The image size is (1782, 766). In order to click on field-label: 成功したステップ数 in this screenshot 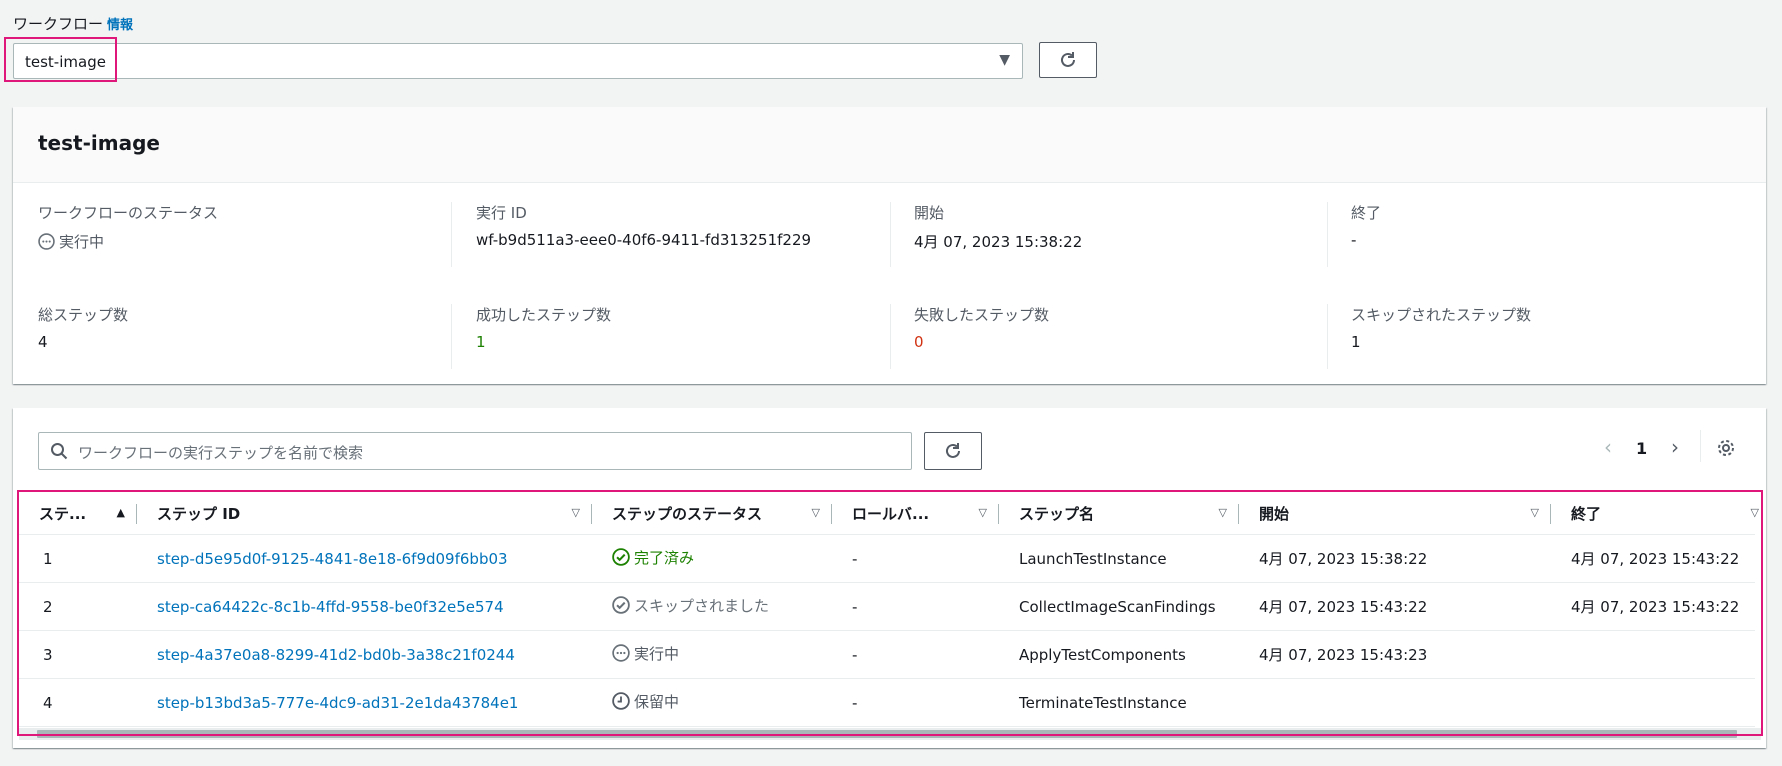, I will do `click(544, 315)`.